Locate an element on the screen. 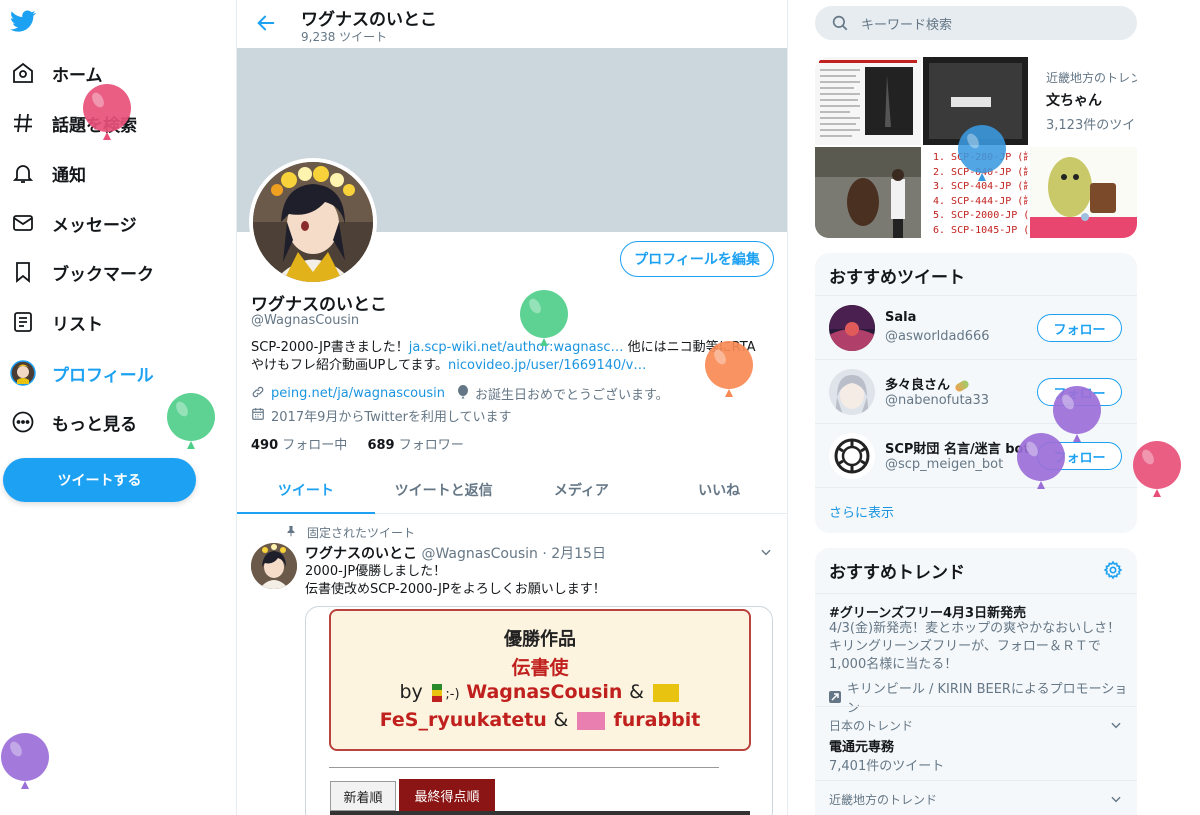 The image size is (1200, 815). tweet-header: ワグナスのいとこ @WagnasCousin · 2月15日 is located at coordinates (455, 553).